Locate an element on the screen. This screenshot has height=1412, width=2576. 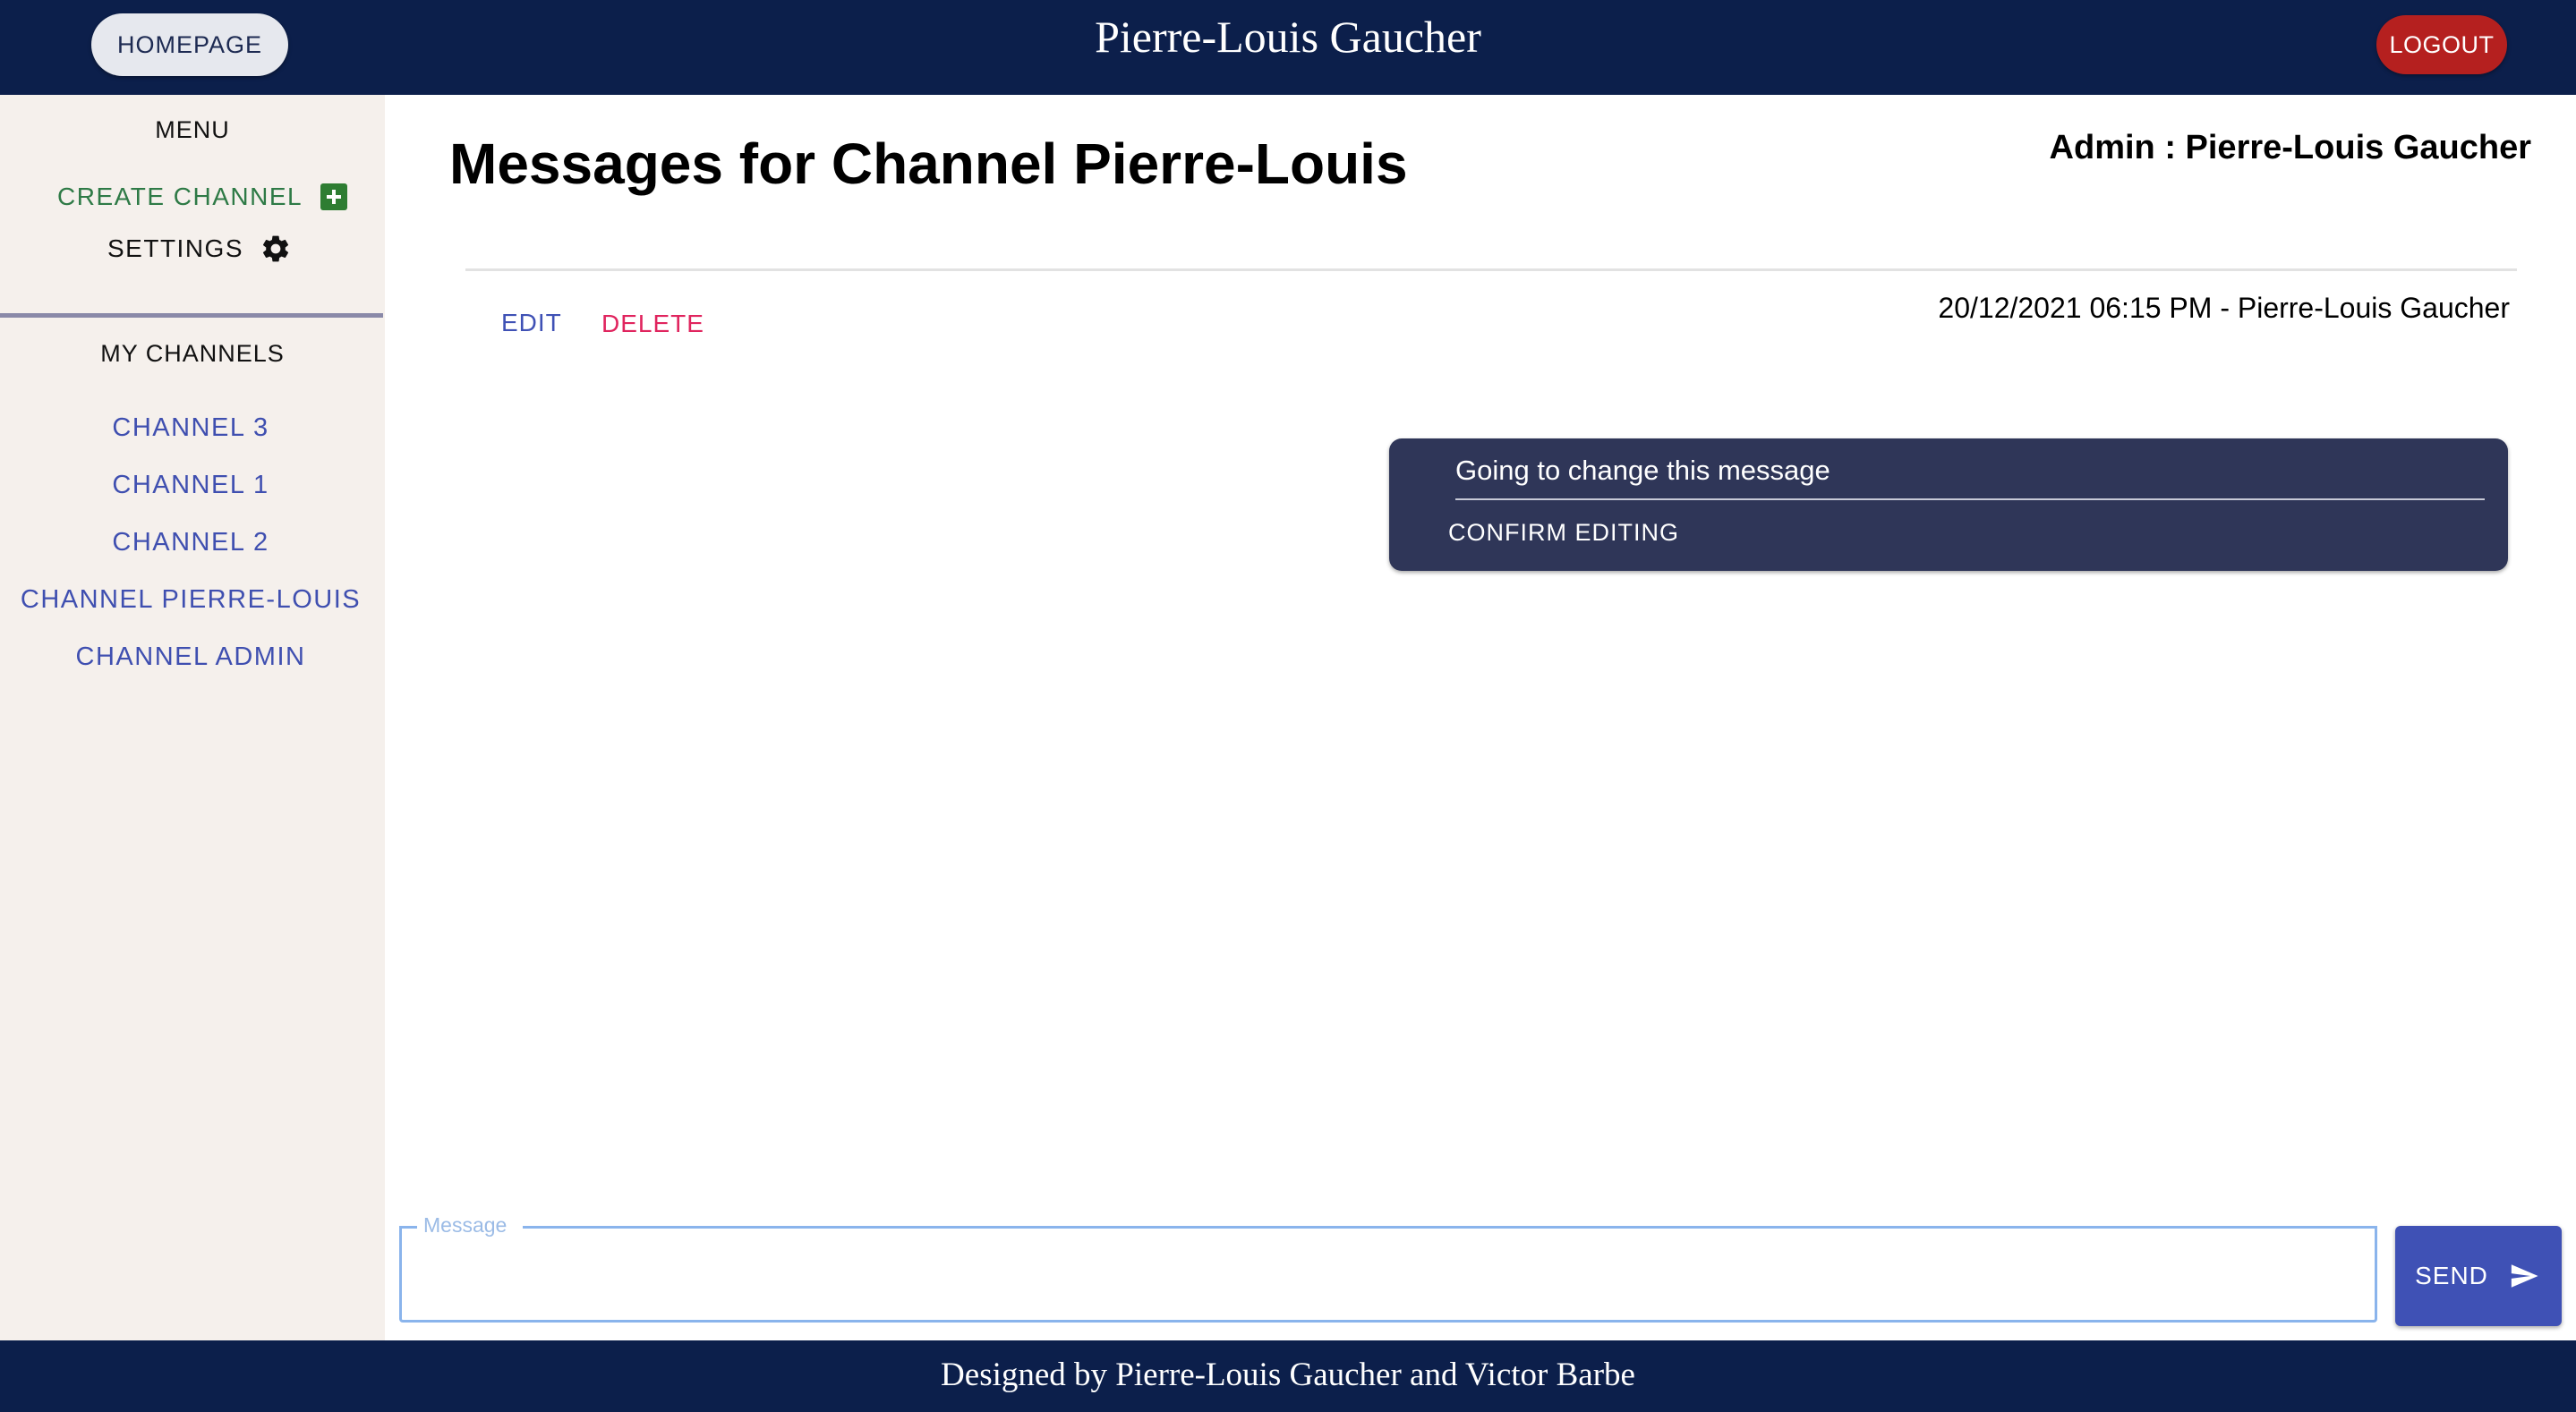
plus-box-icon is located at coordinates (334, 196).